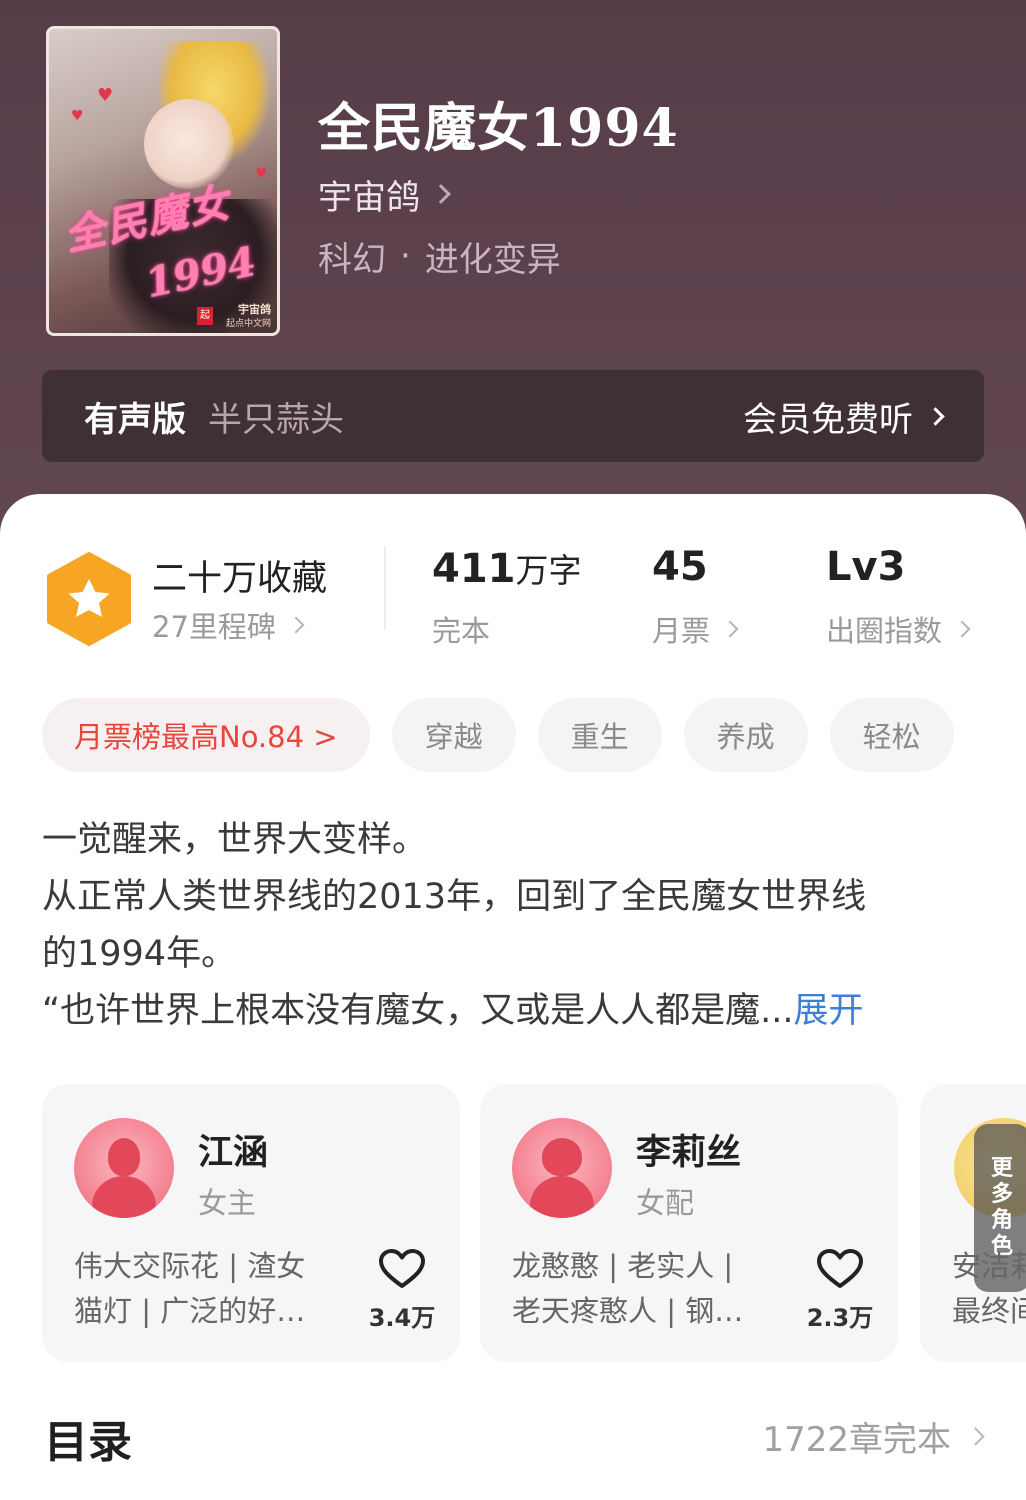 The image size is (1026, 1500). I want to click on character-card: 李莉丝 女配 龙憨憨 | 老实人 | 老天疼憨人 | 钢… 2.3万, so click(689, 1223).